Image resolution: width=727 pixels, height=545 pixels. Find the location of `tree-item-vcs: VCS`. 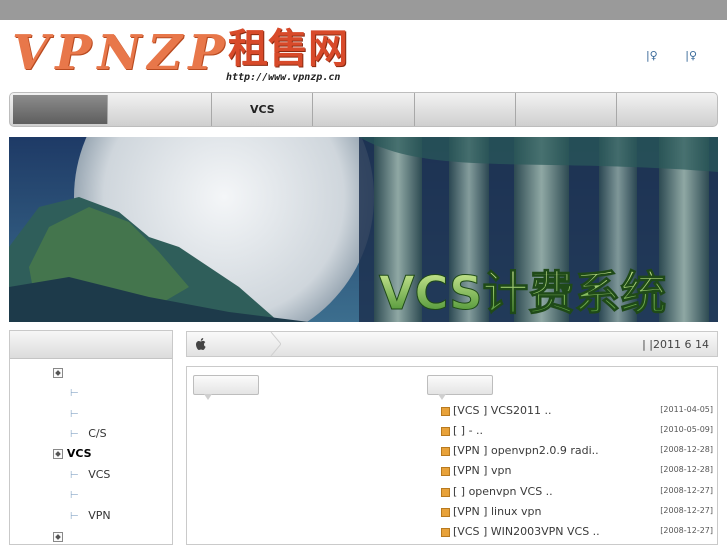

tree-item-vcs: VCS is located at coordinates (72, 453).